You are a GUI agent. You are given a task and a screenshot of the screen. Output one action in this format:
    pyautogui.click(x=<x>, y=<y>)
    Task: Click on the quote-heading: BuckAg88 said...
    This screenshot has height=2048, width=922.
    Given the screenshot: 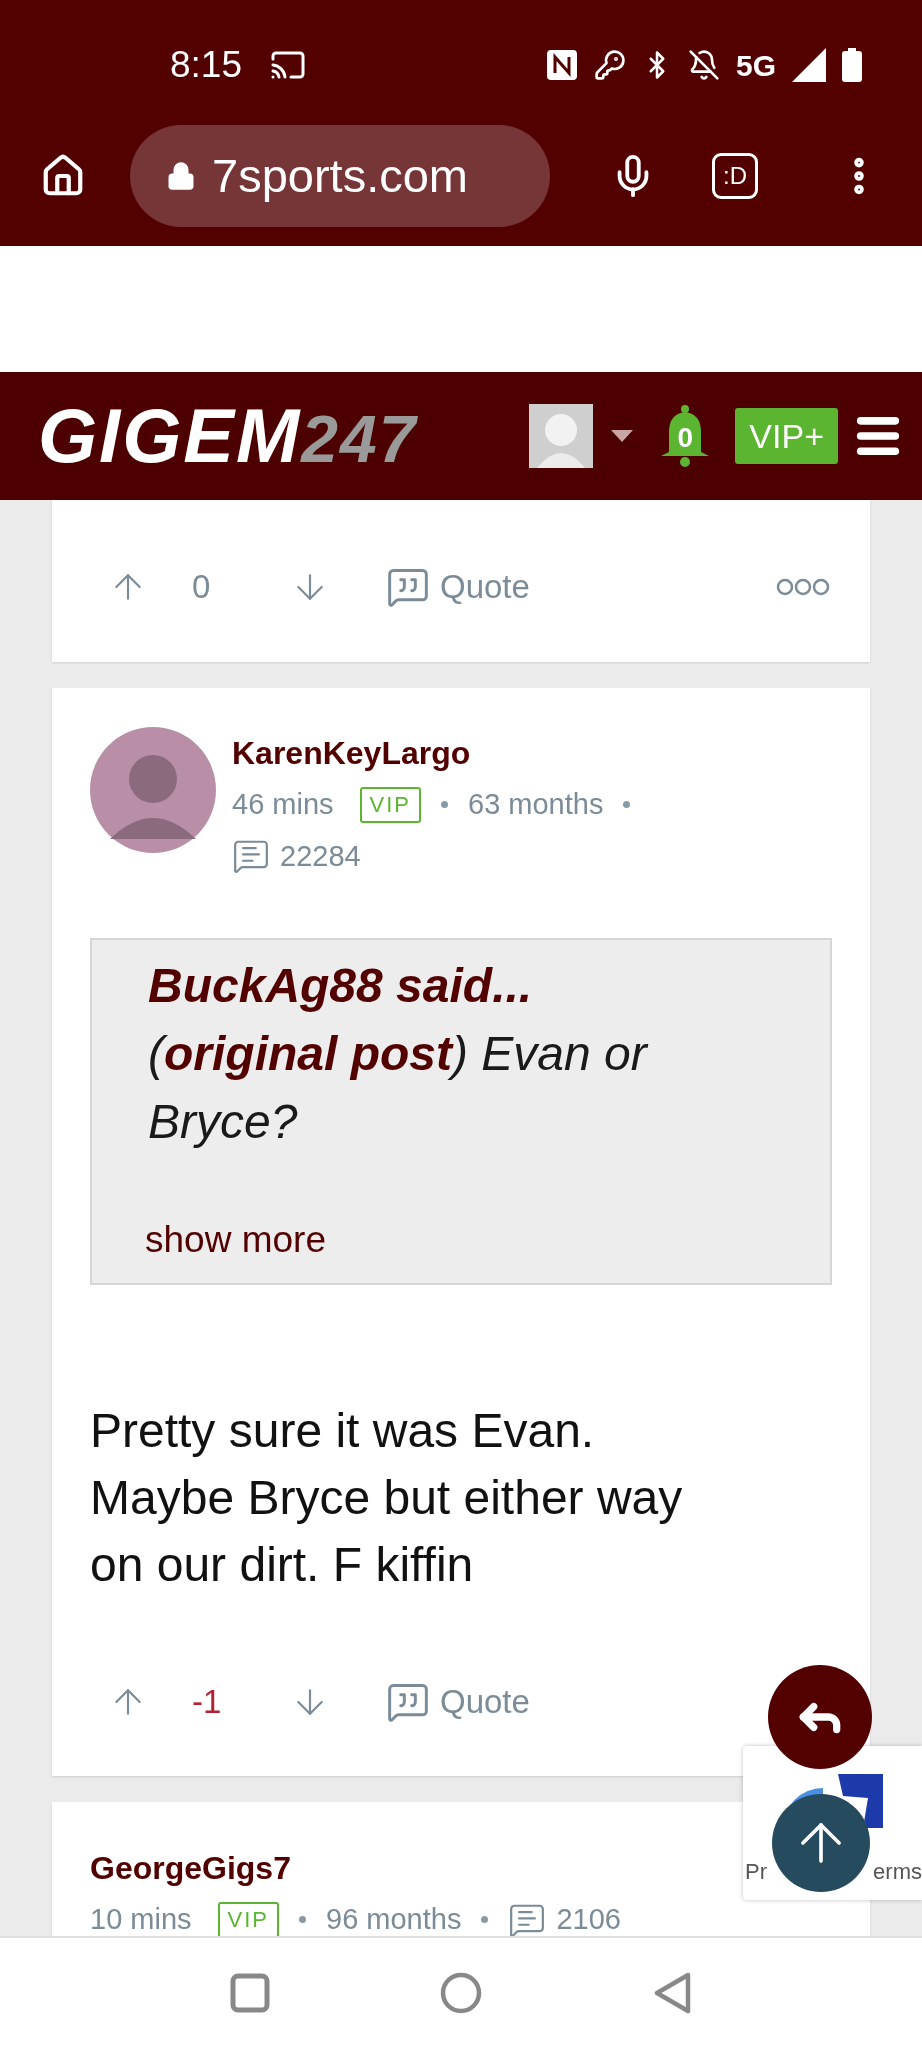 What is the action you would take?
    pyautogui.click(x=341, y=986)
    